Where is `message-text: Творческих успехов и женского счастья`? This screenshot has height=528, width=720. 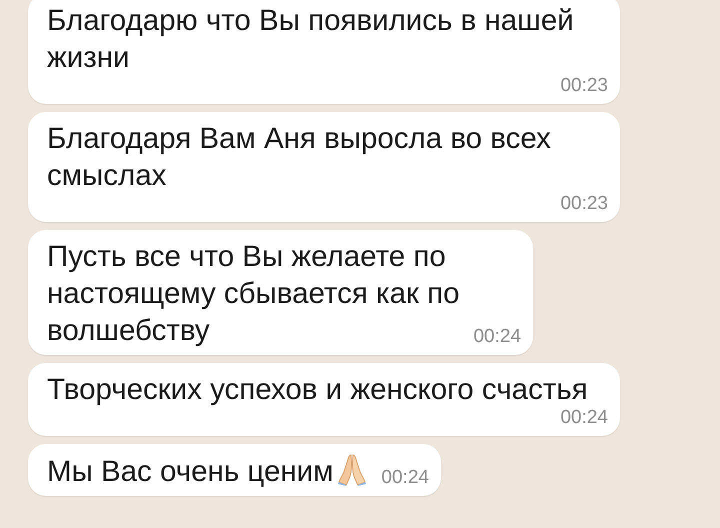 message-text: Творческих успехов и женского счастья is located at coordinates (317, 390).